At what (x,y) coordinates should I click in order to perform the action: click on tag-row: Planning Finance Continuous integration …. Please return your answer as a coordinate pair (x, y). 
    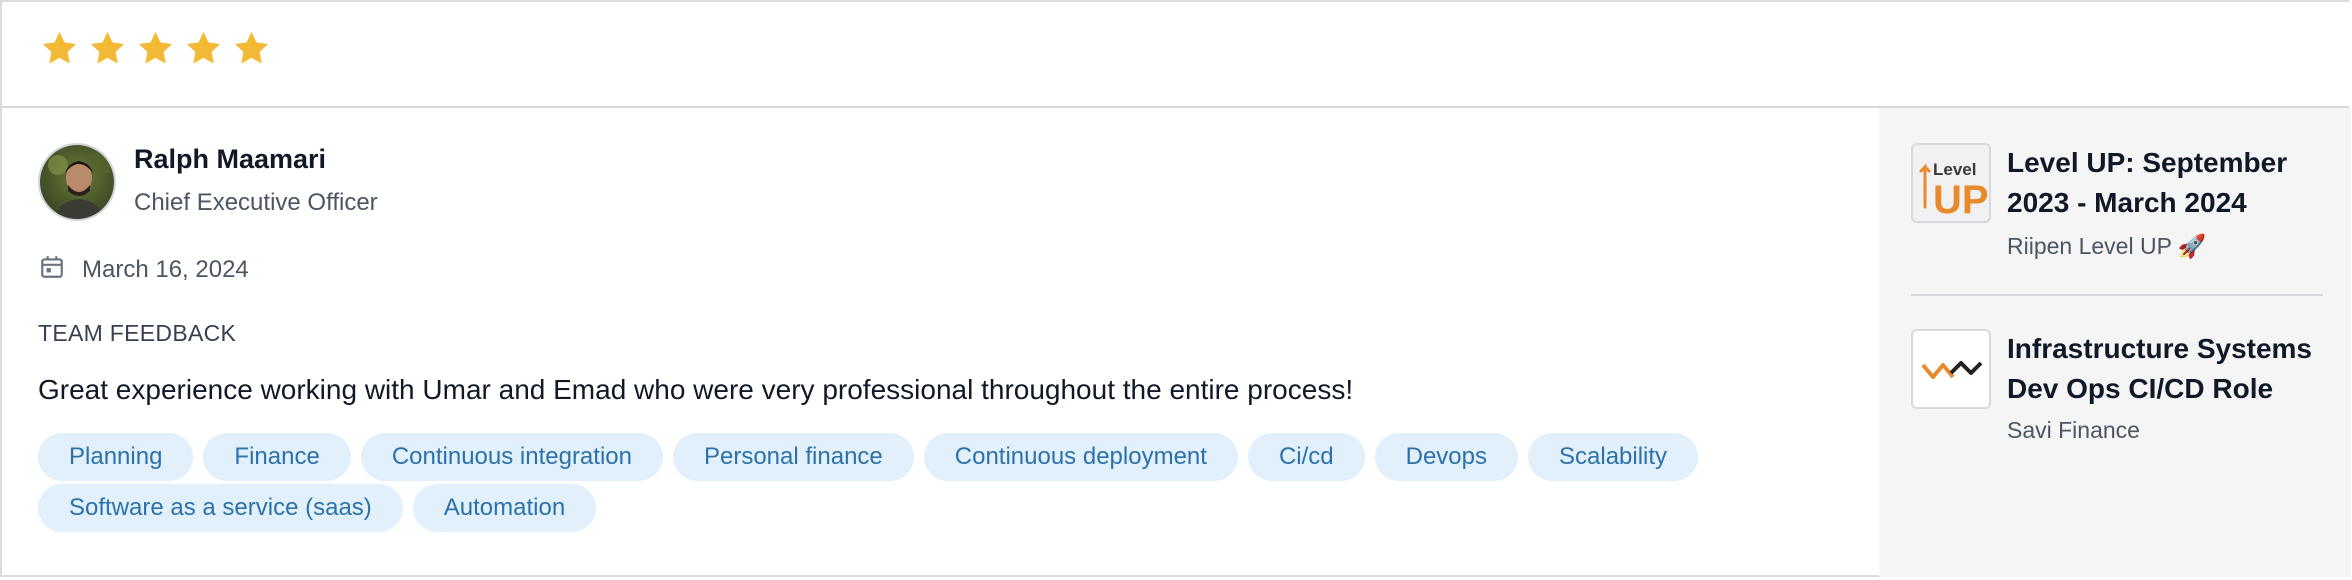
    Looking at the image, I should click on (938, 457).